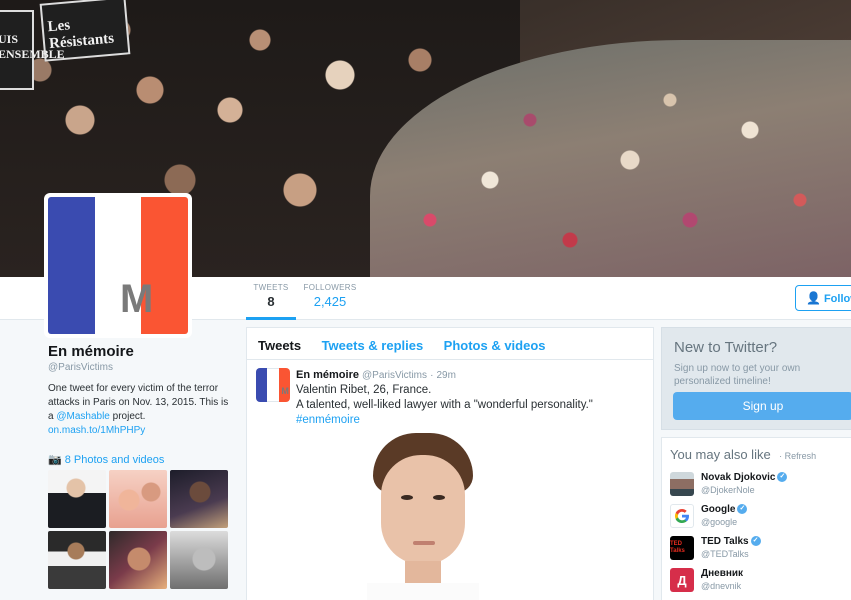  I want to click on signup-button: Sign up, so click(762, 406).